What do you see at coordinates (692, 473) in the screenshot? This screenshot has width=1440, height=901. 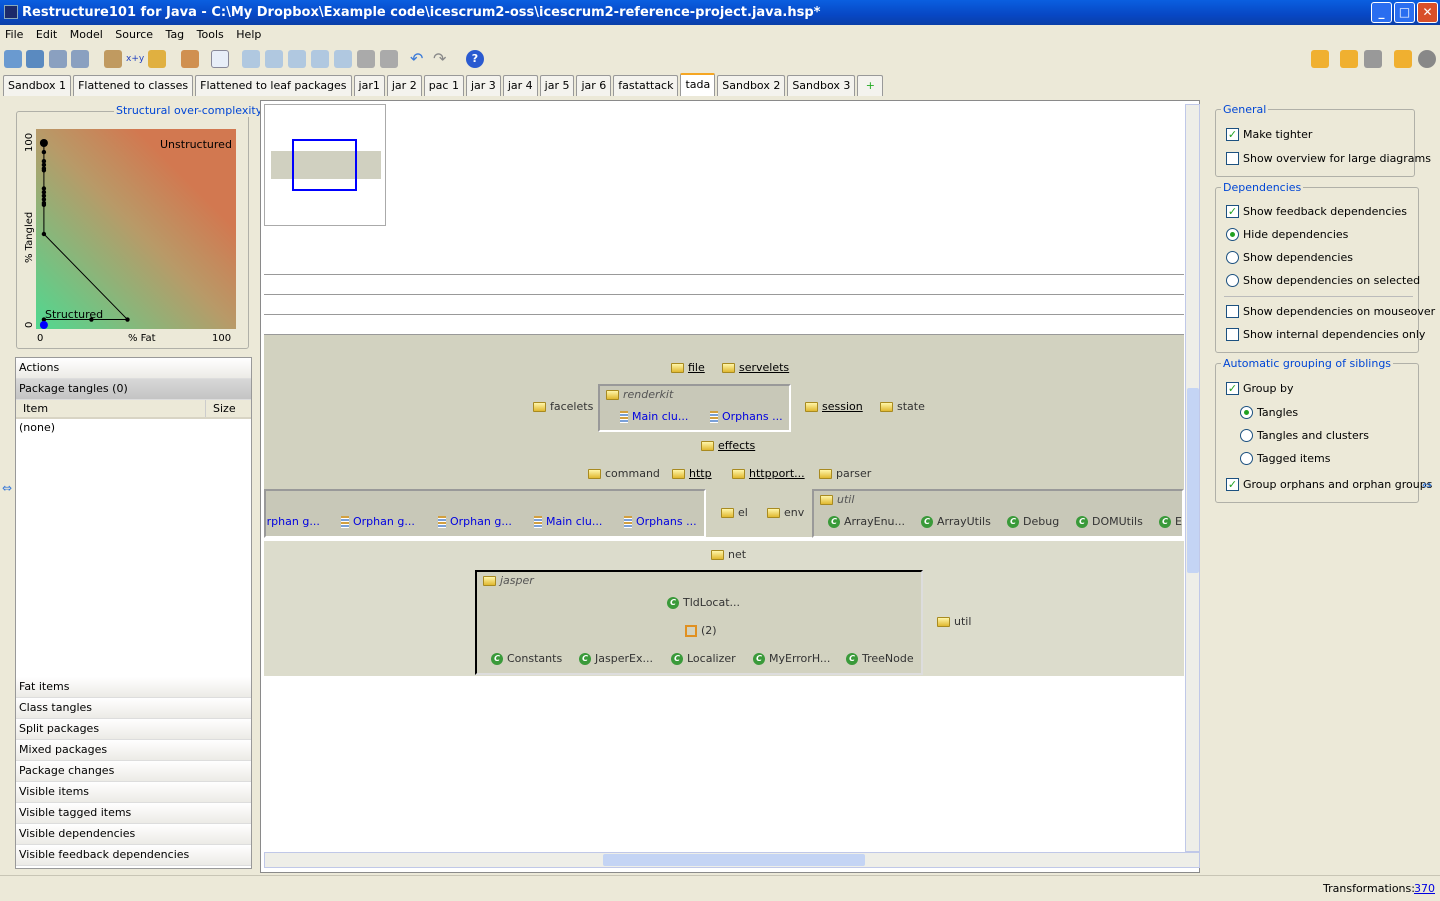 I see `package-http: http` at bounding box center [692, 473].